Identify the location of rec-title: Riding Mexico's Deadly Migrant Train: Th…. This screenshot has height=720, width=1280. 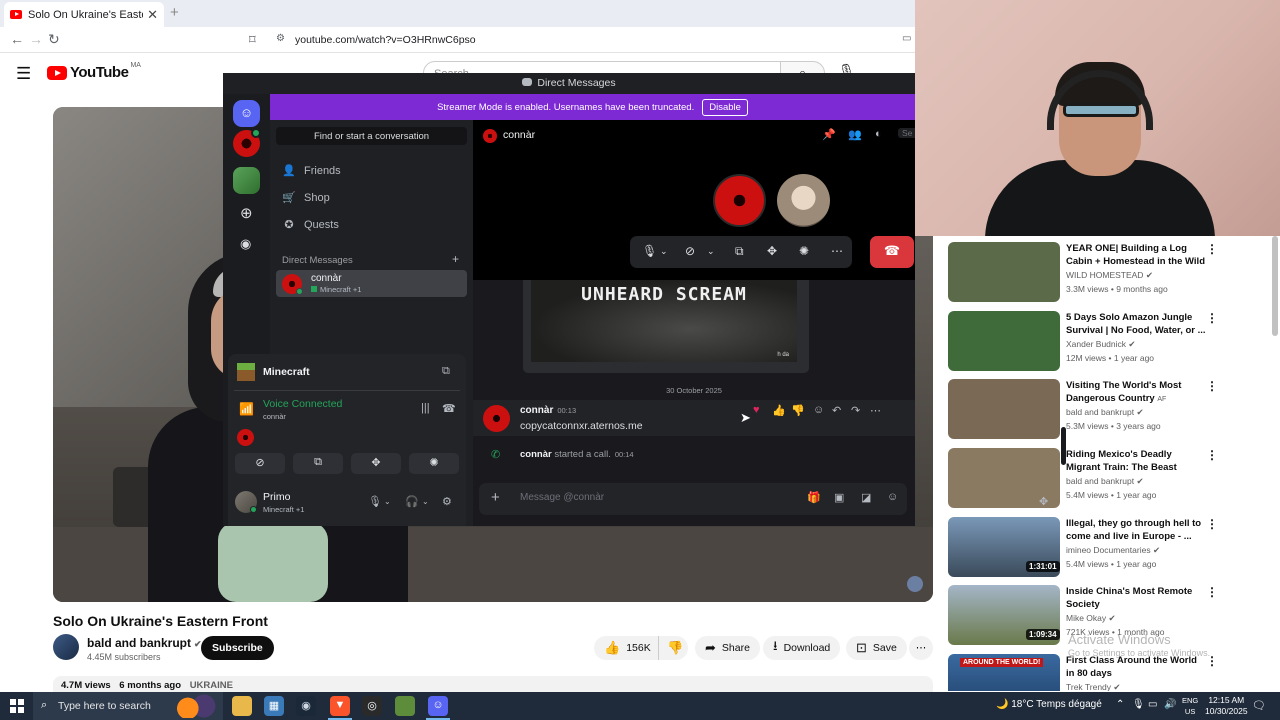
(1136, 461).